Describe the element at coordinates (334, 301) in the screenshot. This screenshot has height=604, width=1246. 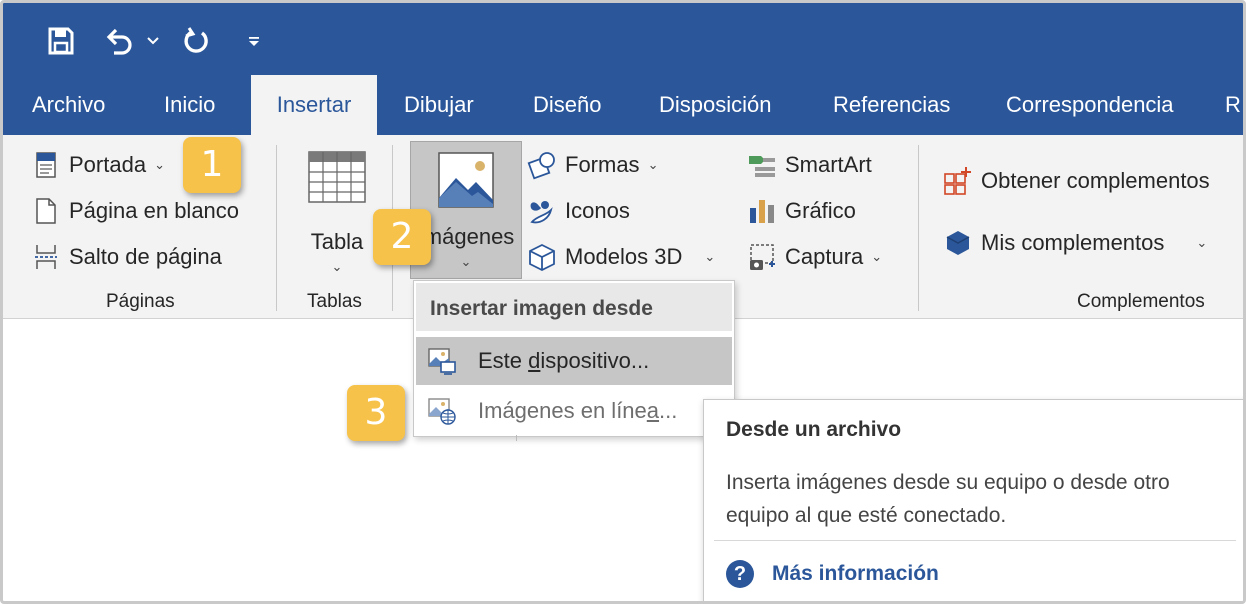
I see `group-label-tablas: Tablas` at that location.